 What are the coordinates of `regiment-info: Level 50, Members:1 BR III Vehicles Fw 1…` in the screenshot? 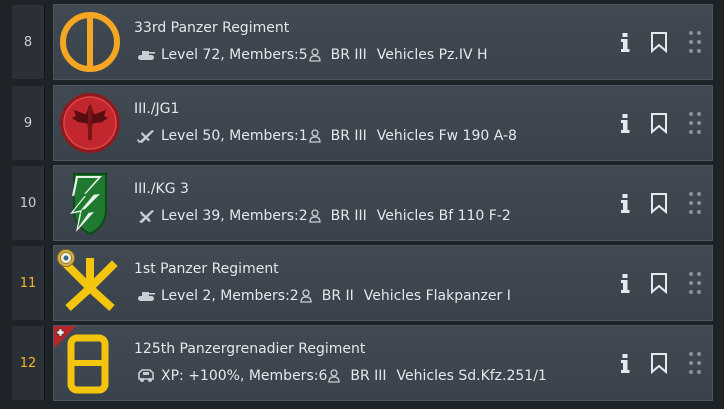 It's located at (326, 136).